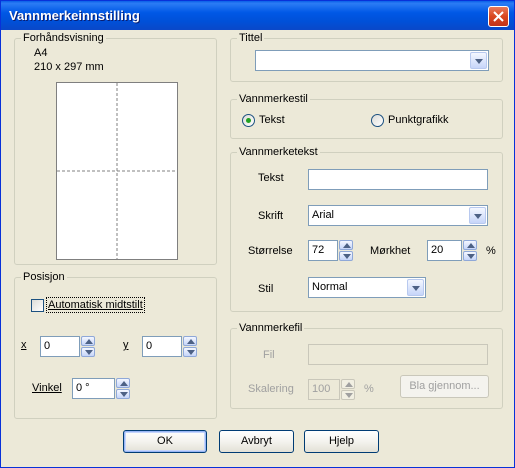 This screenshot has height=468, width=515. I want to click on x-spin-up, so click(88, 341).